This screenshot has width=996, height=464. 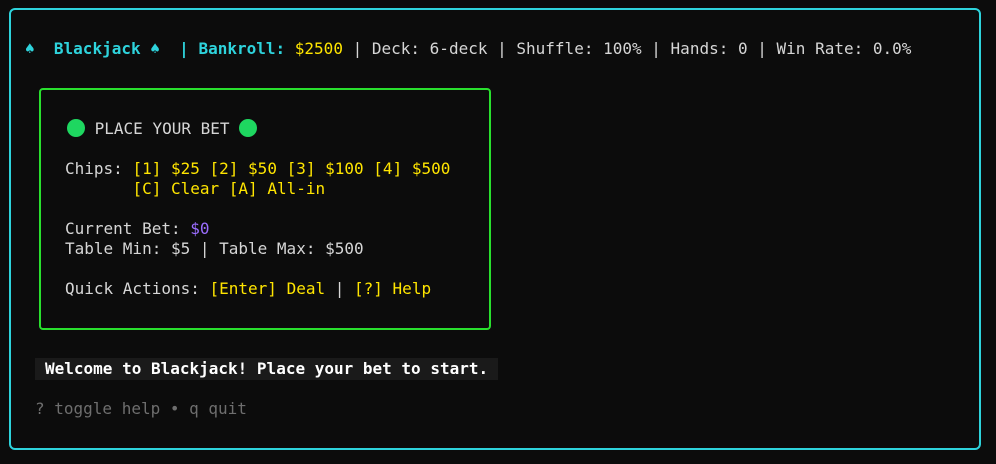 What do you see at coordinates (97, 48) in the screenshot?
I see `app-title: Blackjack` at bounding box center [97, 48].